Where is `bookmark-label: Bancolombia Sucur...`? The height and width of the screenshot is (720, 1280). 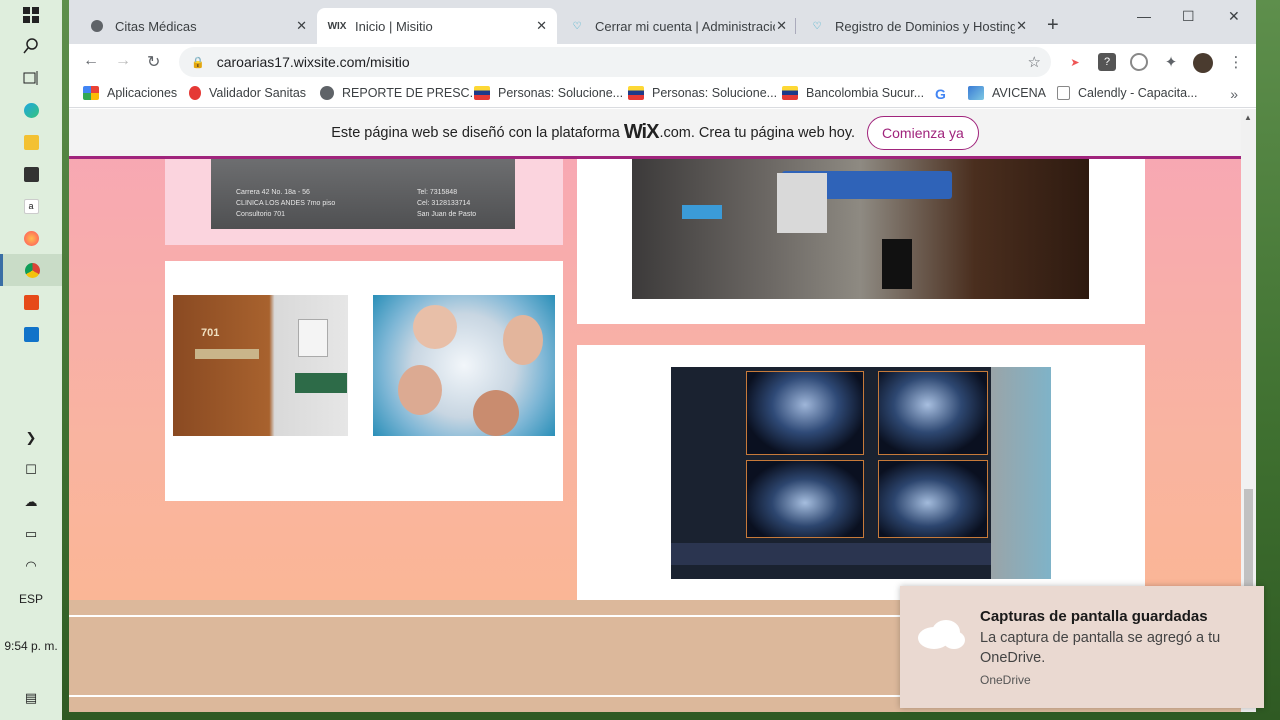
bookmark-label: Bancolombia Sucur... is located at coordinates (865, 93).